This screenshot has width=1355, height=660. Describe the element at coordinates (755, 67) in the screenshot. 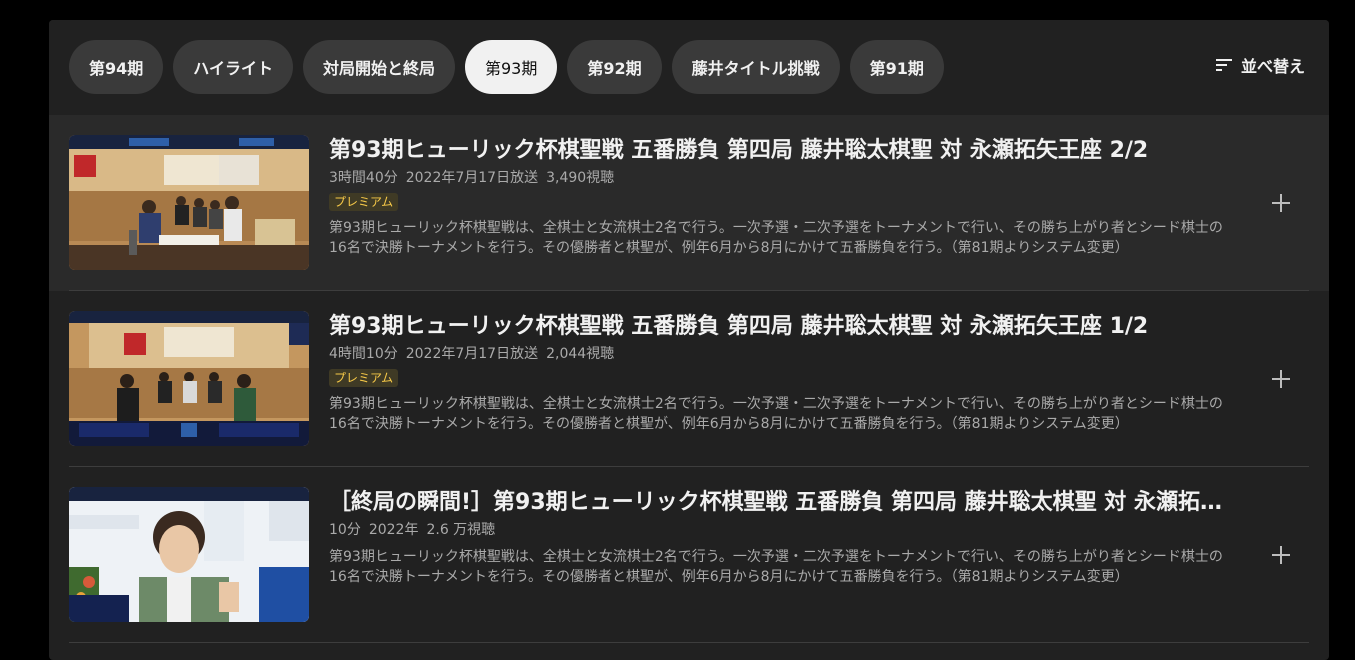

I see `chip-fujii-title: 藤井タイトル挑戦` at that location.